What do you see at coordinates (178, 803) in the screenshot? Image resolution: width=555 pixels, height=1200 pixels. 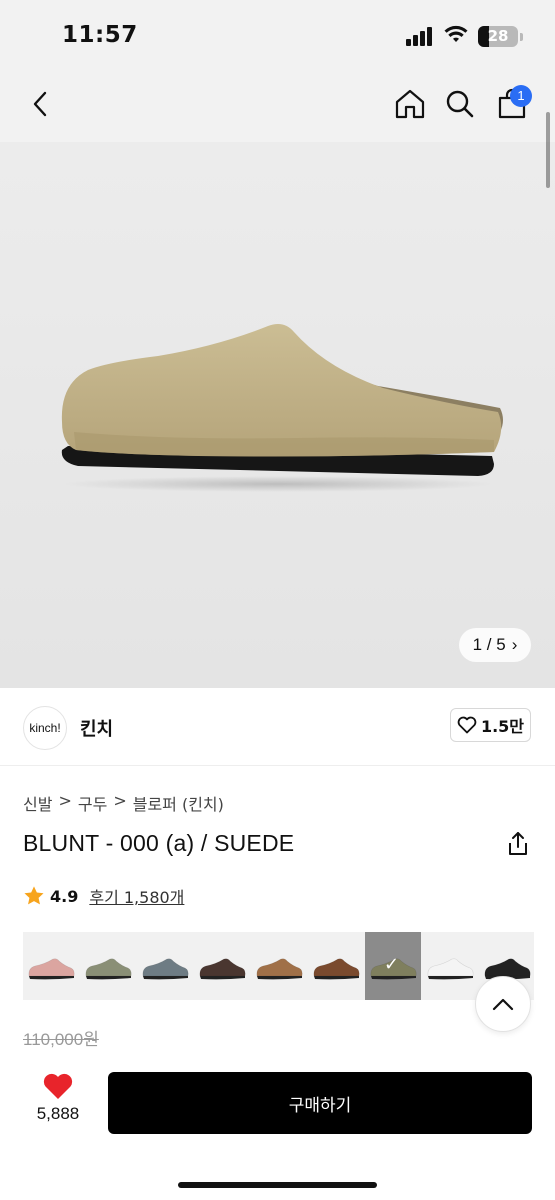 I see `breadcrumb-item: 블로퍼 (킨치)` at bounding box center [178, 803].